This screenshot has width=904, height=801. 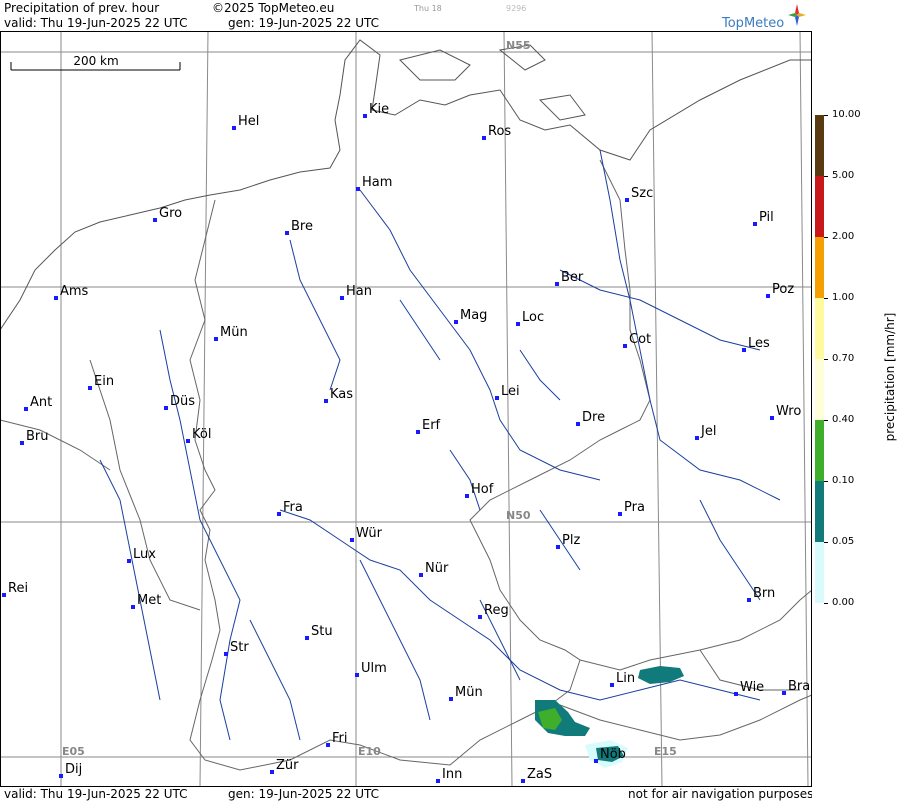 What do you see at coordinates (516, 8) in the screenshot?
I see `small-num: 9296` at bounding box center [516, 8].